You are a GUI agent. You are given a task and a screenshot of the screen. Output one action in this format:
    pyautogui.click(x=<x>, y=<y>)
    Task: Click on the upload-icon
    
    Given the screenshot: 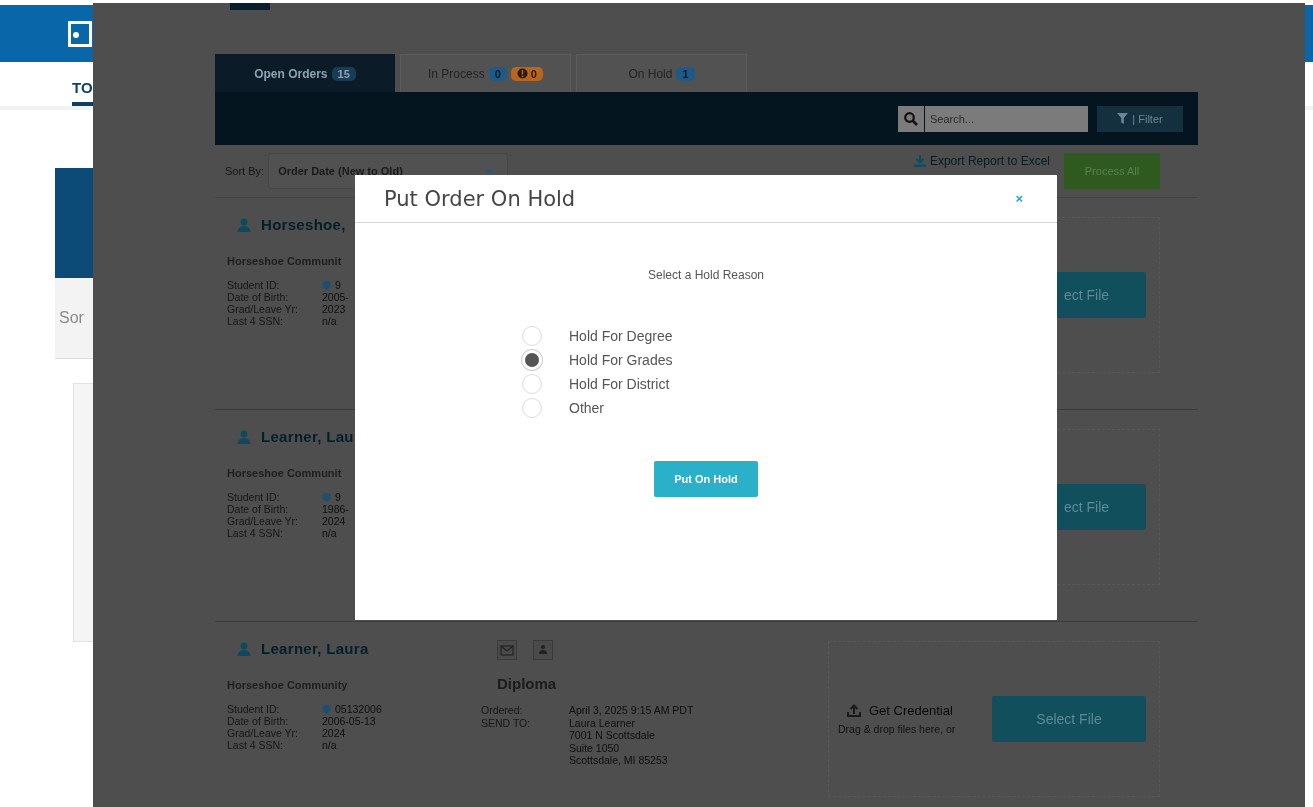 What is the action you would take?
    pyautogui.click(x=854, y=710)
    